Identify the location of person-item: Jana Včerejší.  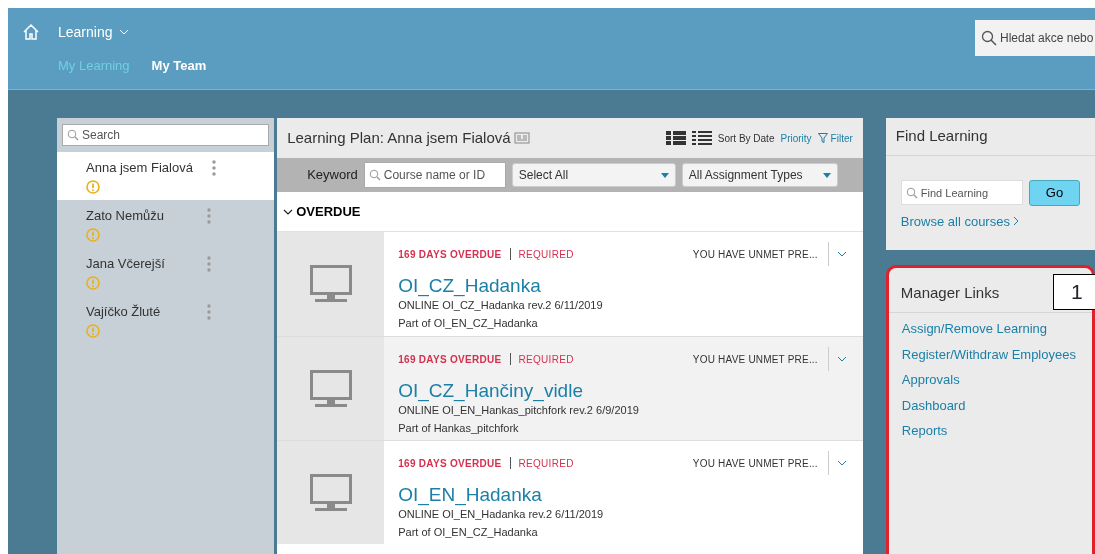
(166, 272).